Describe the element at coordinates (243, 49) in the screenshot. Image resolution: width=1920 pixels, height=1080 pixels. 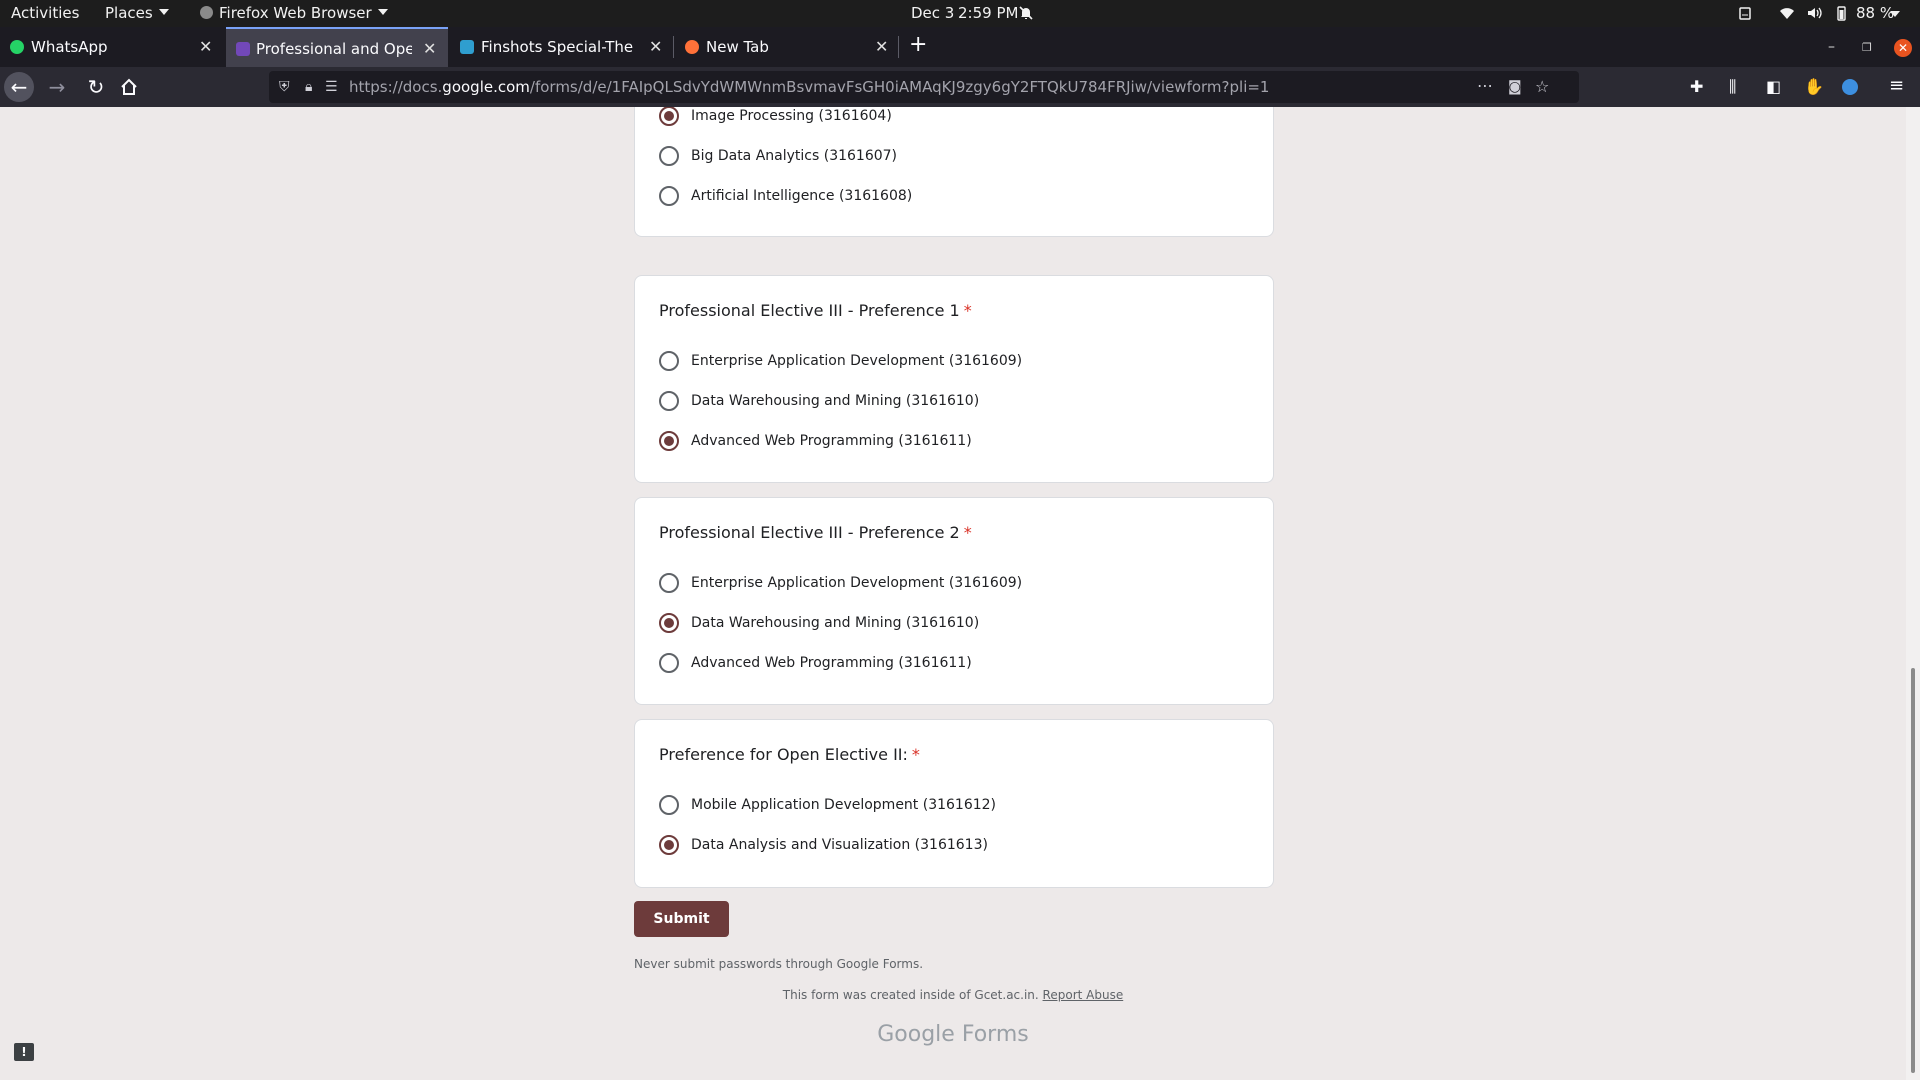
I see `google-forms-icon` at that location.